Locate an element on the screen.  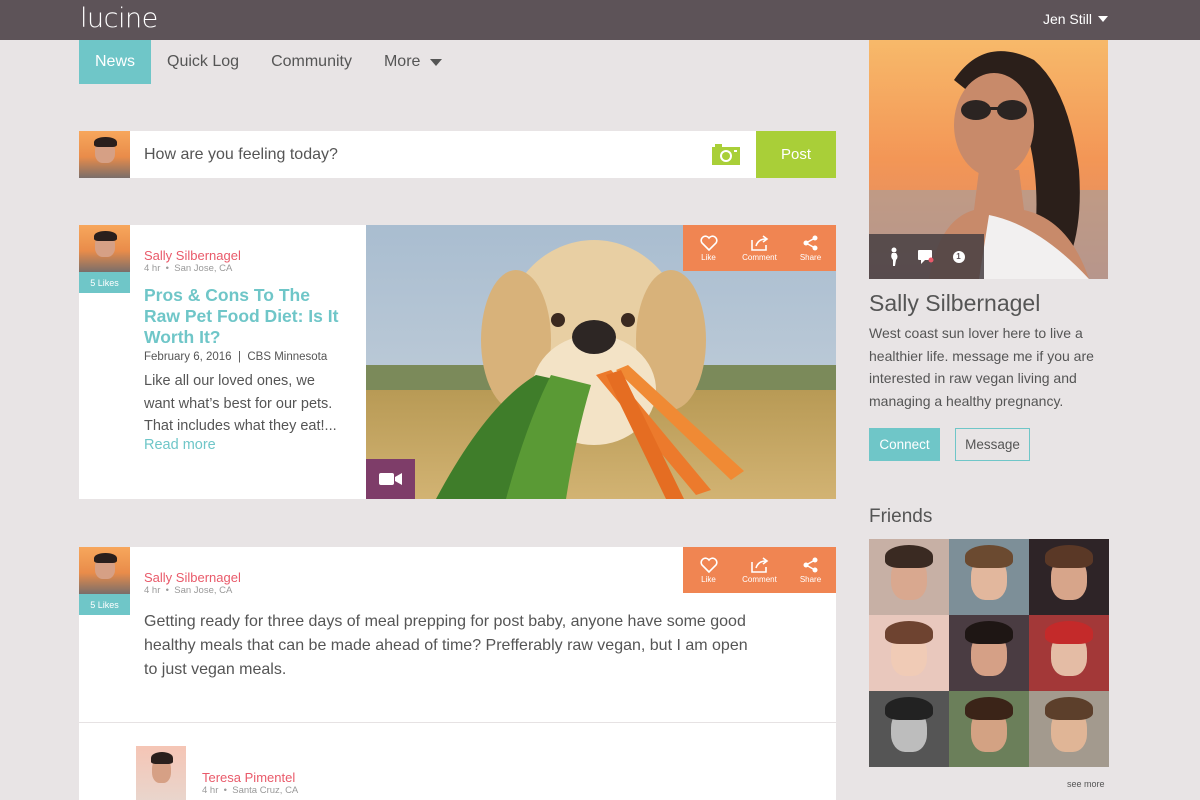
connect-button: Connect is located at coordinates (904, 444).